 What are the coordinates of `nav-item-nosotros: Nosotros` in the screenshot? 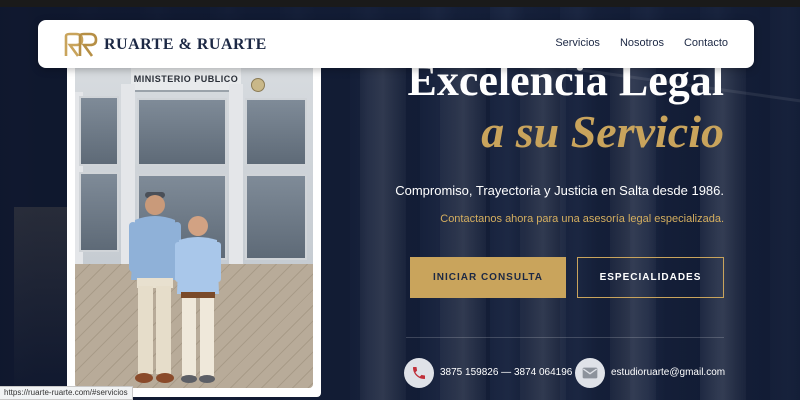 It's located at (642, 43).